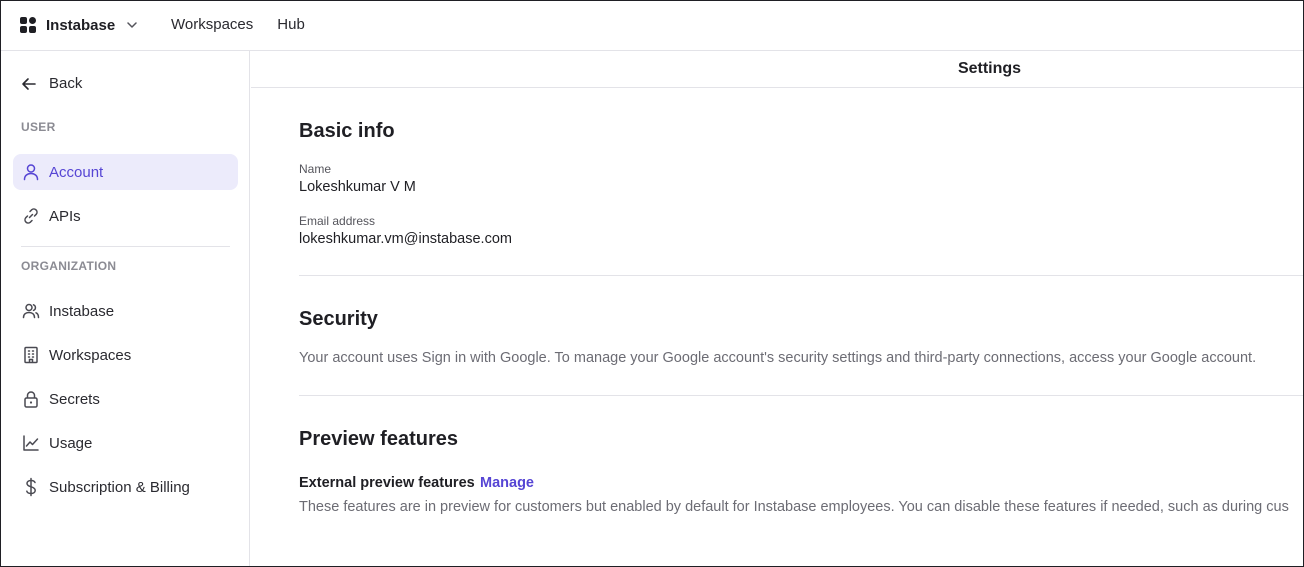  What do you see at coordinates (125, 399) in the screenshot?
I see `sidebar-item-secrets: Secrets` at bounding box center [125, 399].